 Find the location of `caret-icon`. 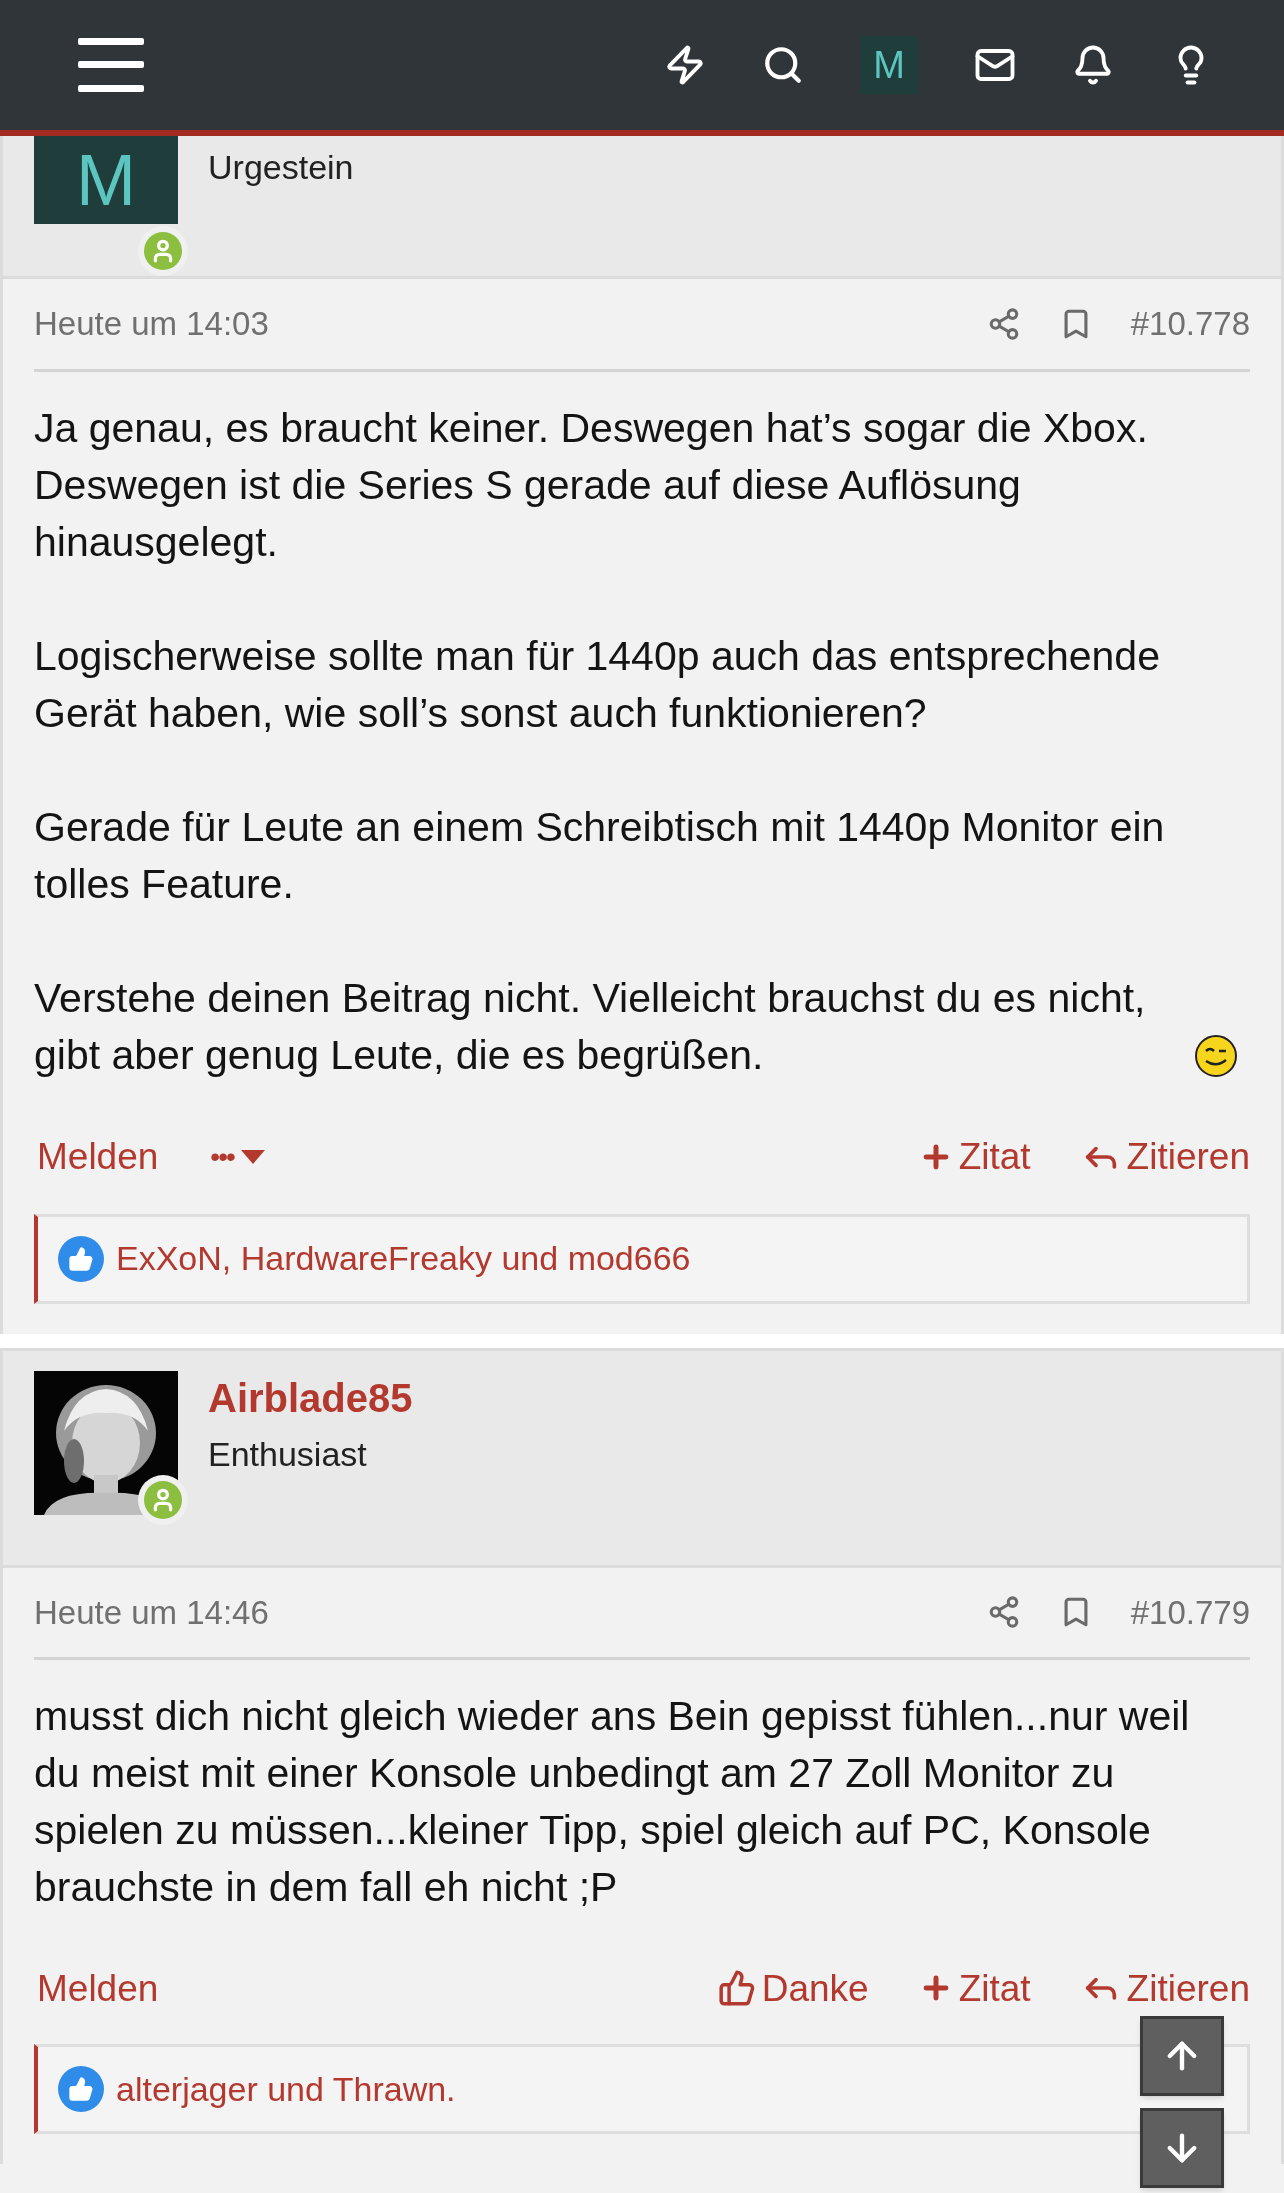

caret-icon is located at coordinates (252, 1156).